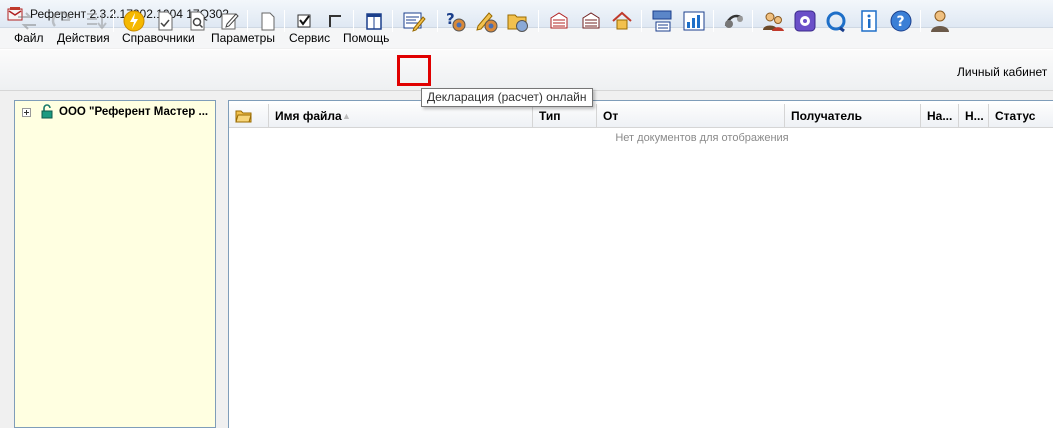 The height and width of the screenshot is (428, 1053). Describe the element at coordinates (308, 116) in the screenshot. I see `column-filename-label: Имя файла` at that location.